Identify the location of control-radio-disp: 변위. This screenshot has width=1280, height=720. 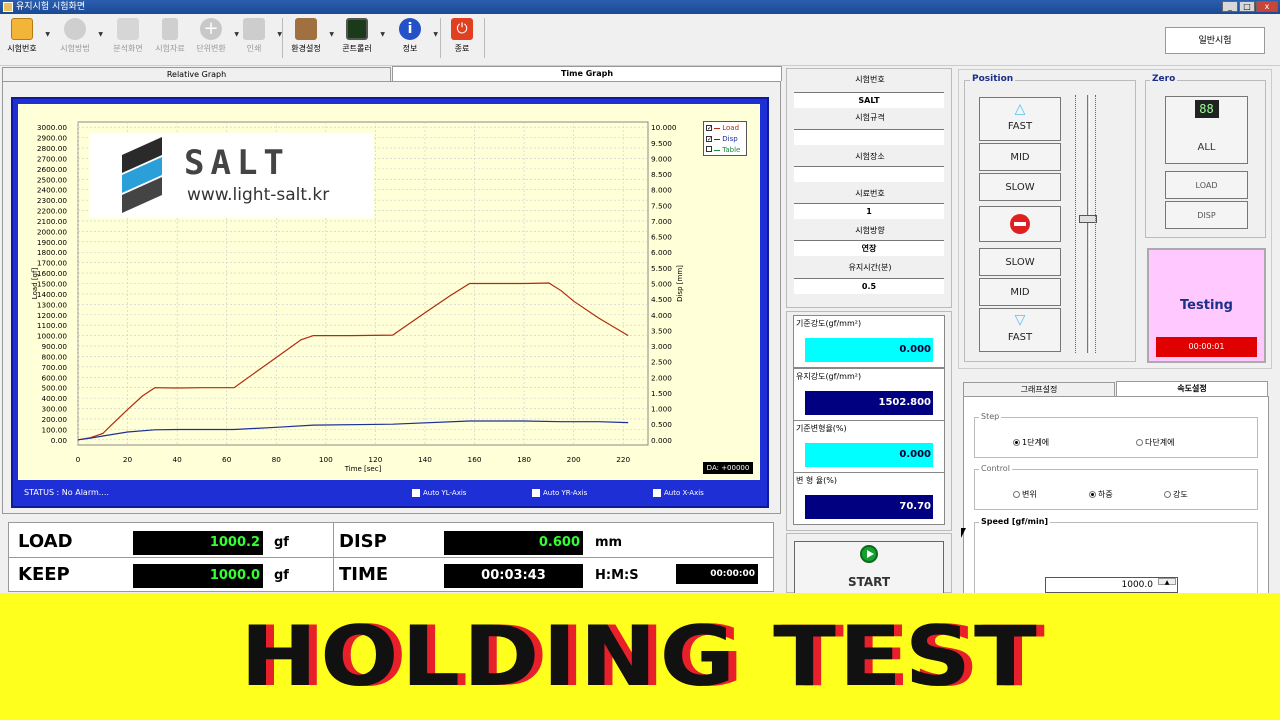
(1025, 494).